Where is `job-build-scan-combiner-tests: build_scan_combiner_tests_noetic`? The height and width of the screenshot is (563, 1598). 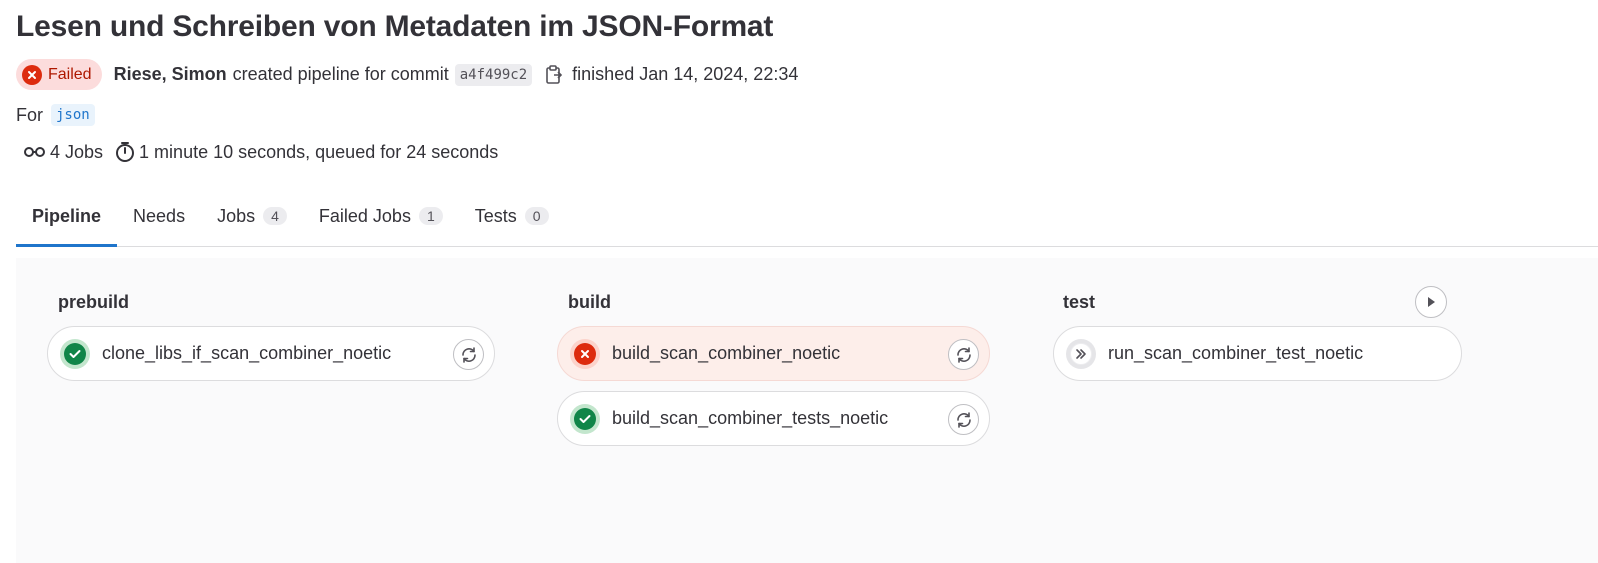
job-build-scan-combiner-tests: build_scan_combiner_tests_noetic is located at coordinates (773, 418).